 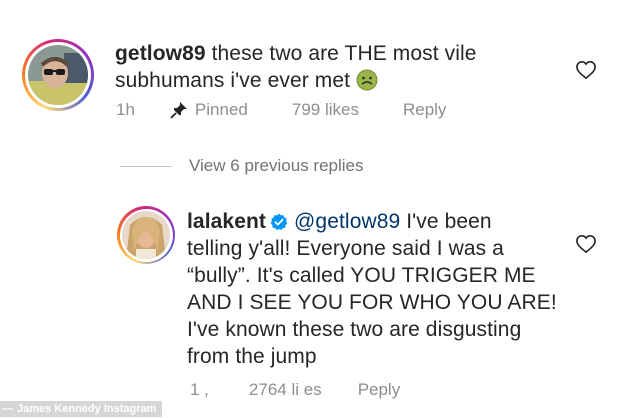 I want to click on photo-credit: — James Kennedy Instagram, so click(x=81, y=409).